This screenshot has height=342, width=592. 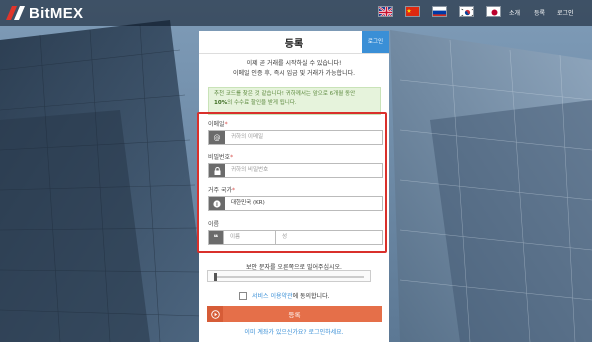 I want to click on terms-checkbox, so click(x=243, y=295).